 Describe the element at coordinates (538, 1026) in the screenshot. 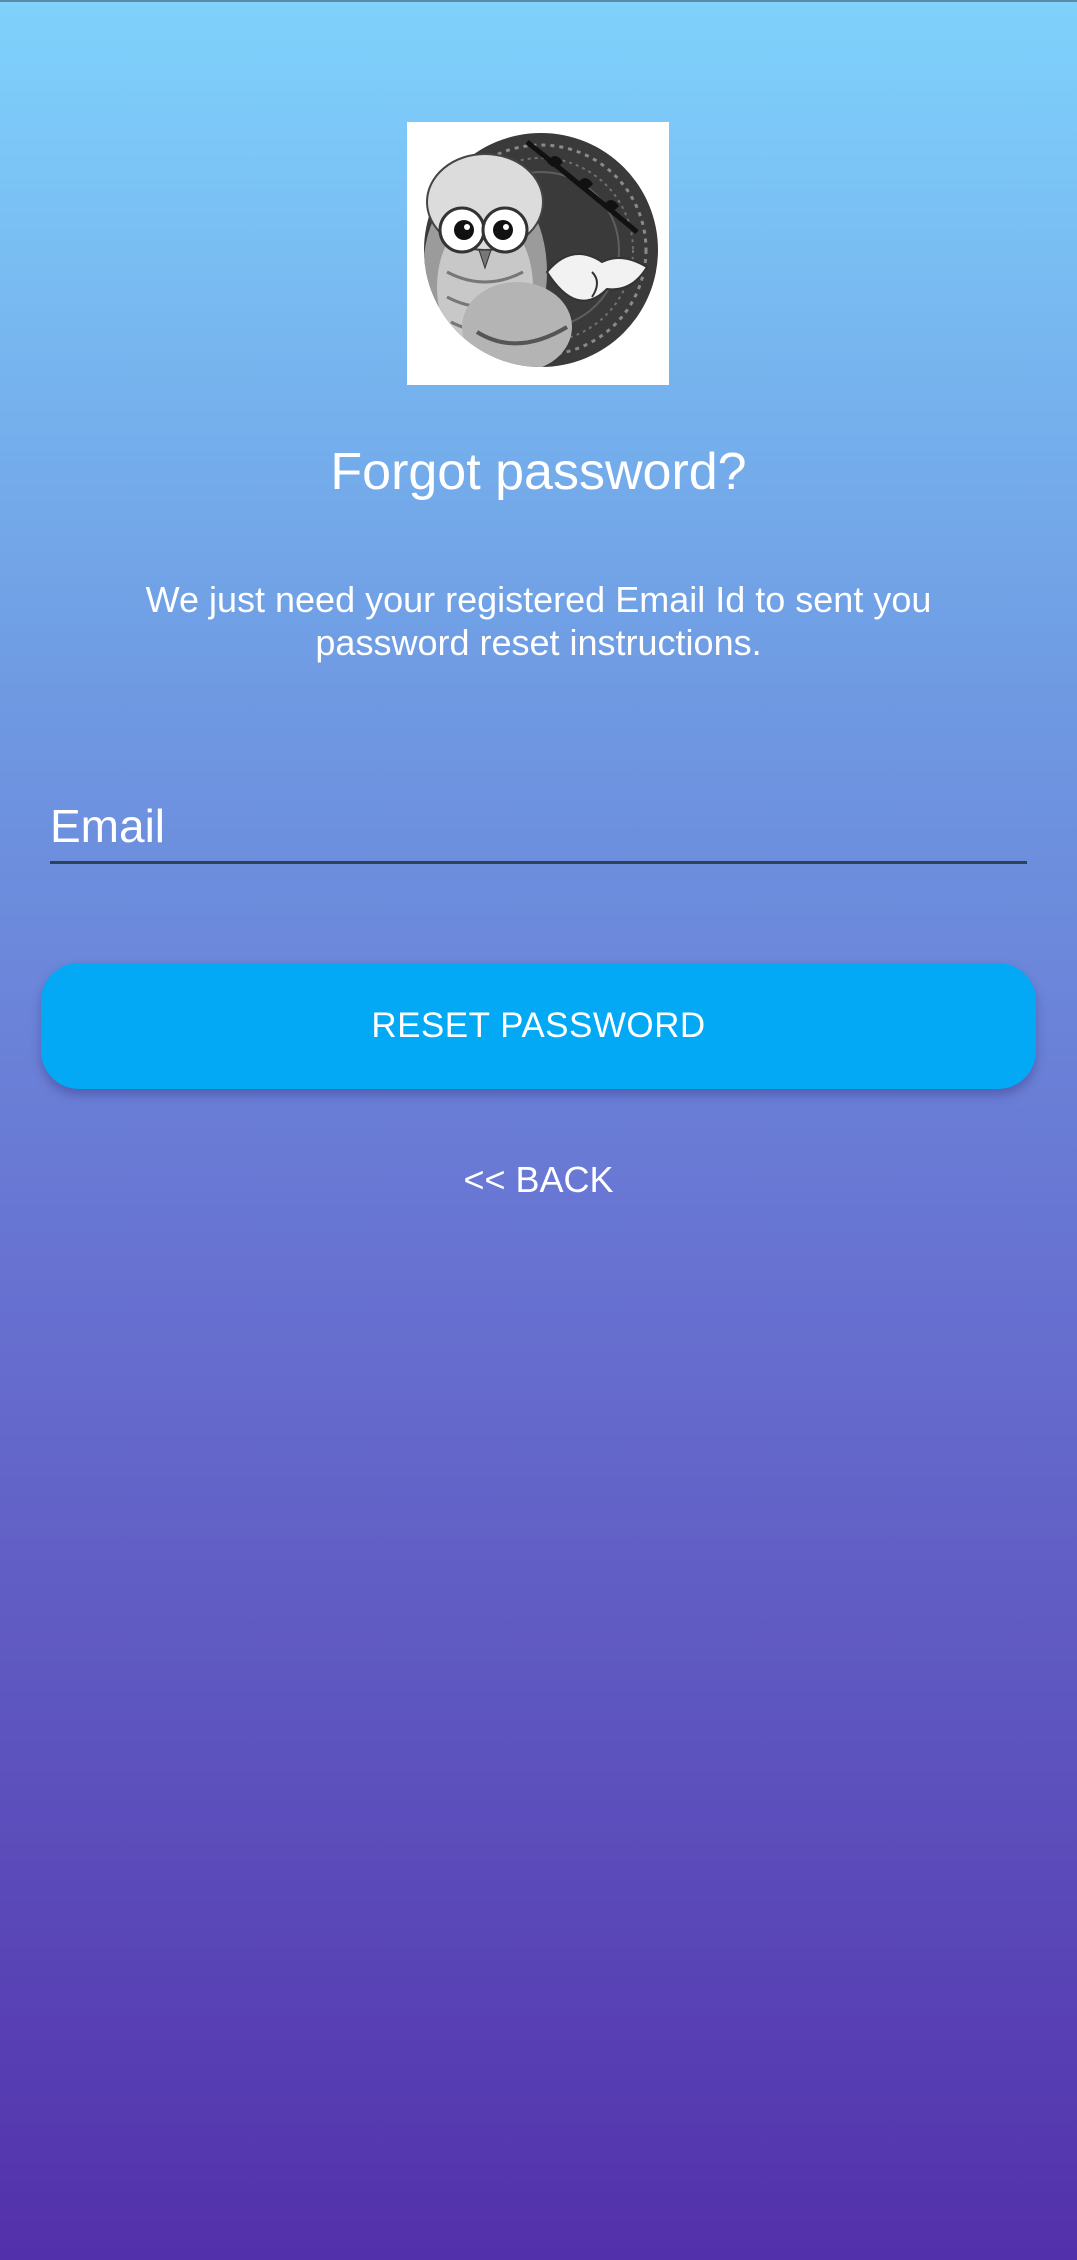

I see `reset-password-button: RESET PASSWORD` at that location.